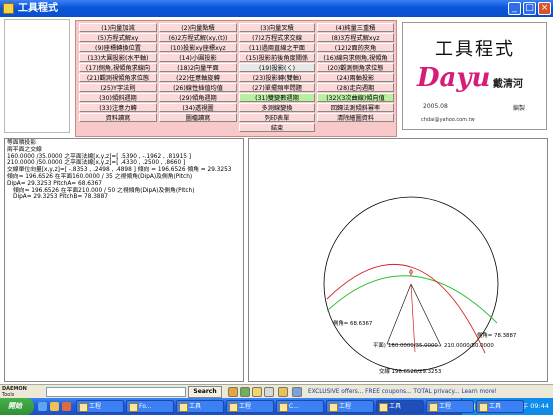  Describe the element at coordinates (118, 47) in the screenshot. I see `menu-button-2-0: (9)座標轉換位置` at that location.